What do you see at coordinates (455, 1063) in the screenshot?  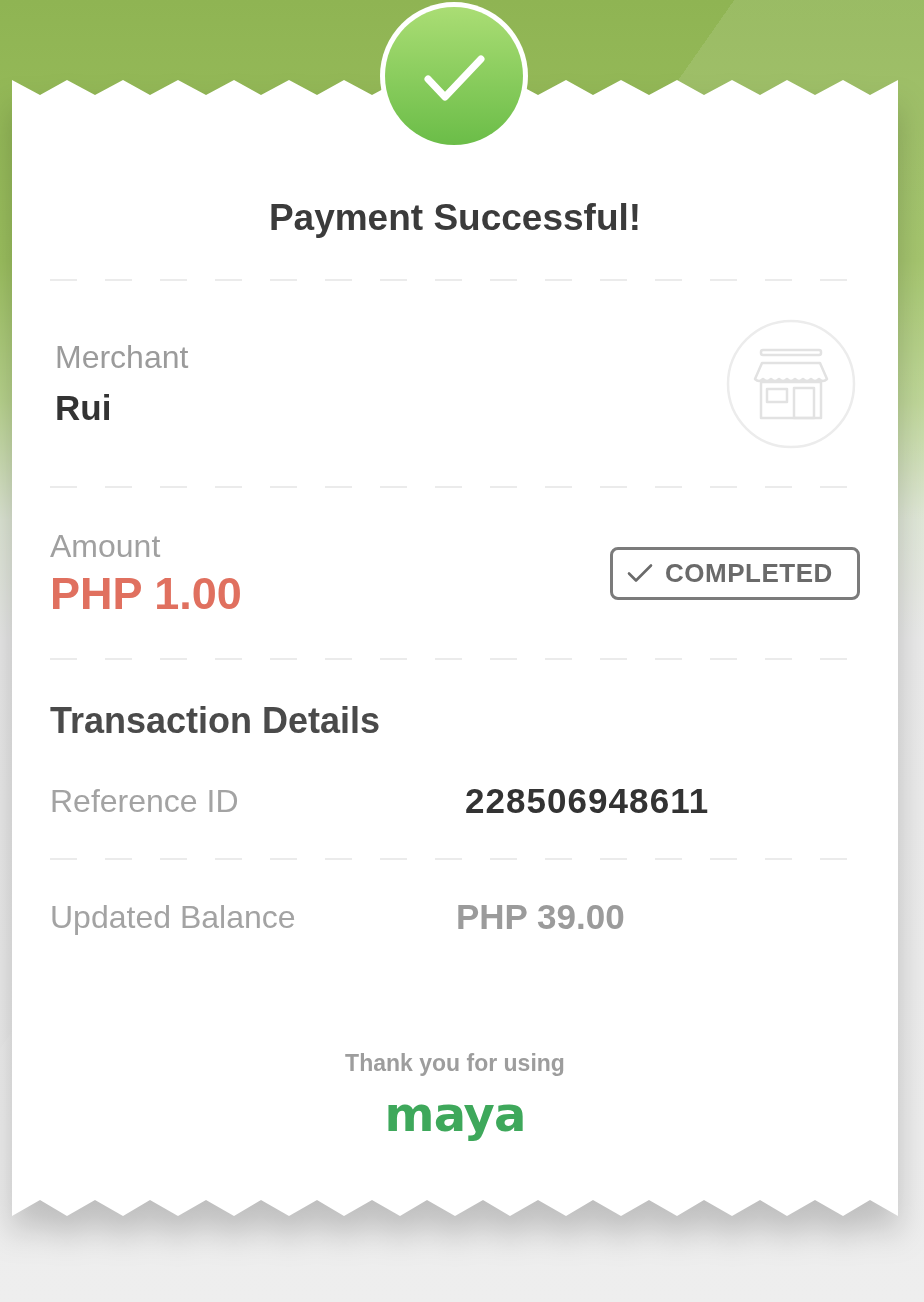 I see `footer-text: Thank you for using` at bounding box center [455, 1063].